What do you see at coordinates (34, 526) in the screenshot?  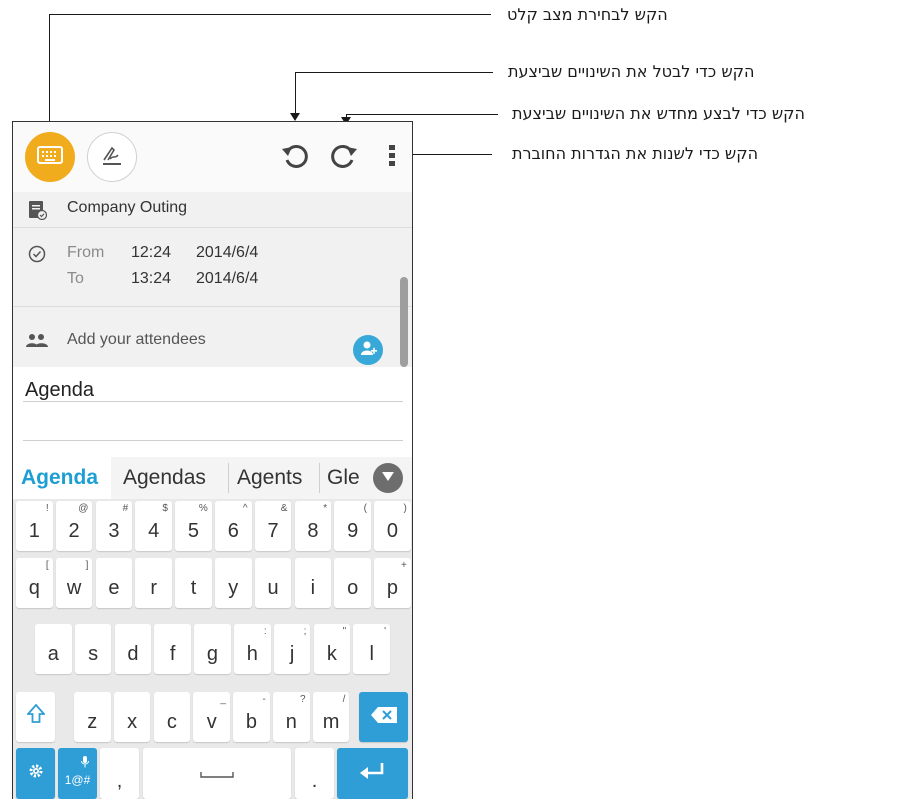 I see `key-1: 1!` at bounding box center [34, 526].